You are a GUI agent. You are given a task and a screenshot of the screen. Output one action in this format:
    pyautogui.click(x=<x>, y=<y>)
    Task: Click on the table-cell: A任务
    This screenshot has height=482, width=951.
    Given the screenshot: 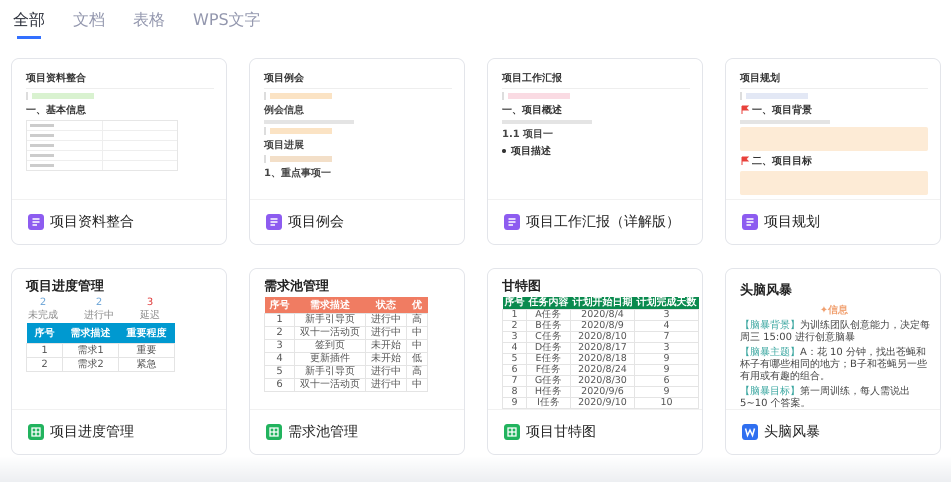 What is the action you would take?
    pyautogui.click(x=548, y=315)
    